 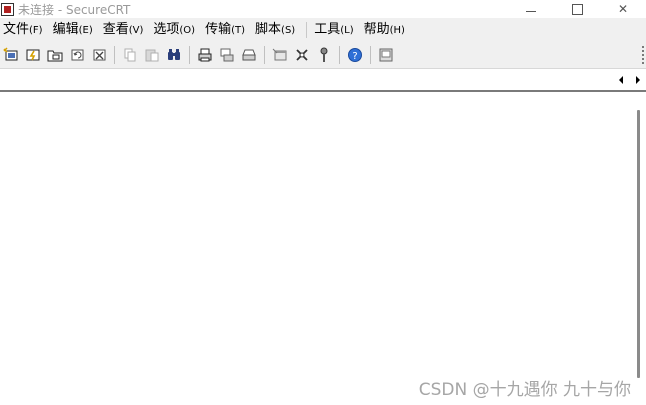 I want to click on quick-connect-button, so click(x=32, y=55).